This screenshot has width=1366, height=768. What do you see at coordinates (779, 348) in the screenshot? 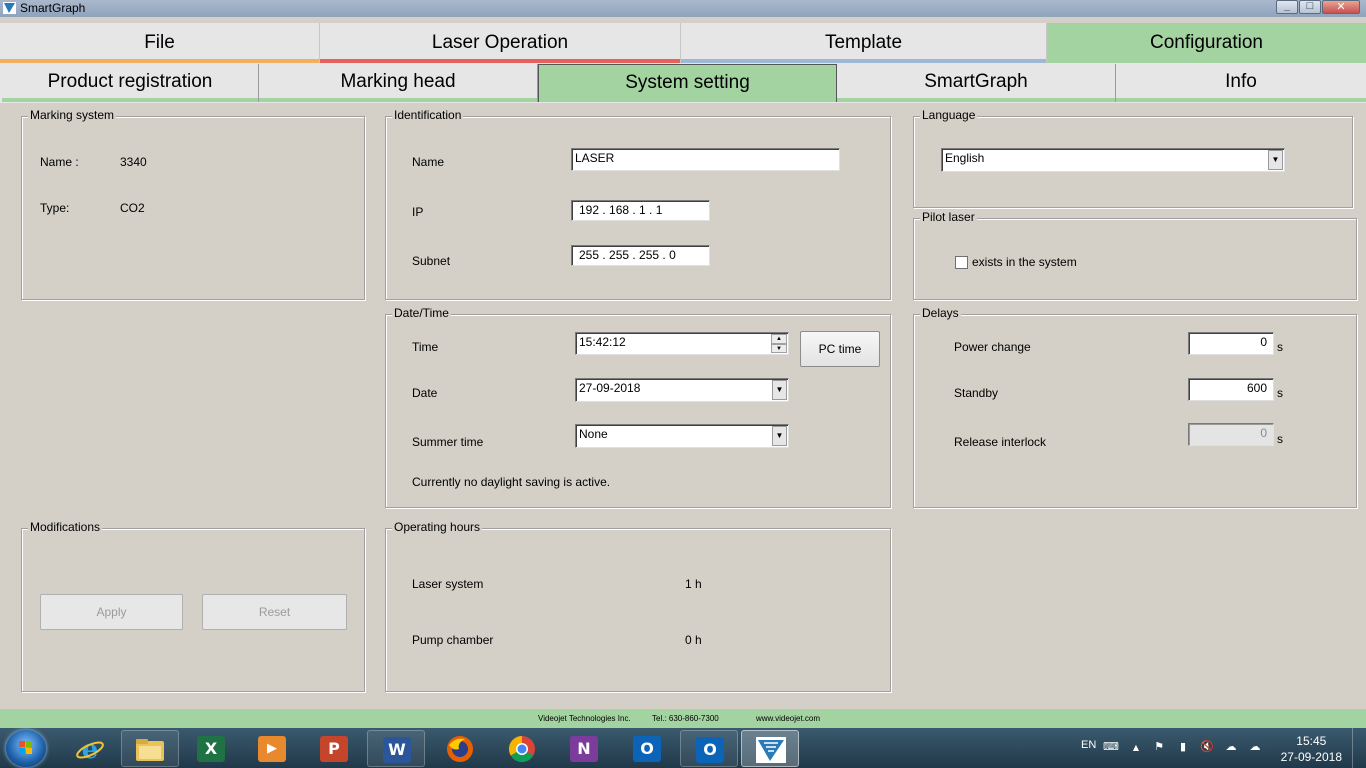
I see `spin-down-icon: ▼` at bounding box center [779, 348].